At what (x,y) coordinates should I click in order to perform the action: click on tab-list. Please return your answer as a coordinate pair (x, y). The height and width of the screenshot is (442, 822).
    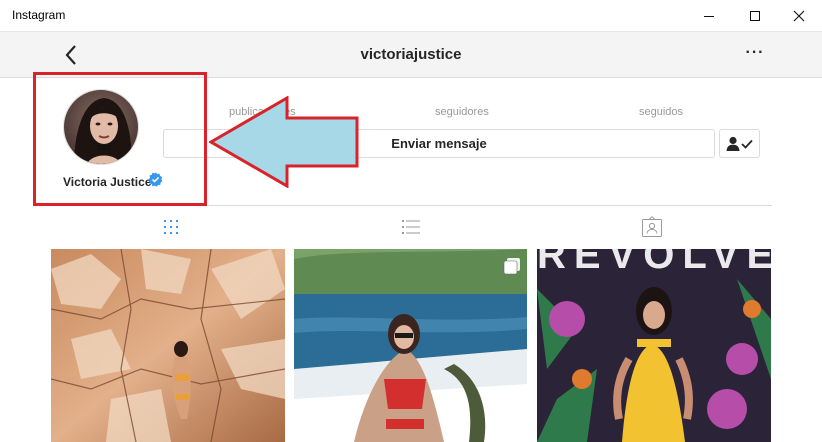
    Looking at the image, I should click on (411, 227).